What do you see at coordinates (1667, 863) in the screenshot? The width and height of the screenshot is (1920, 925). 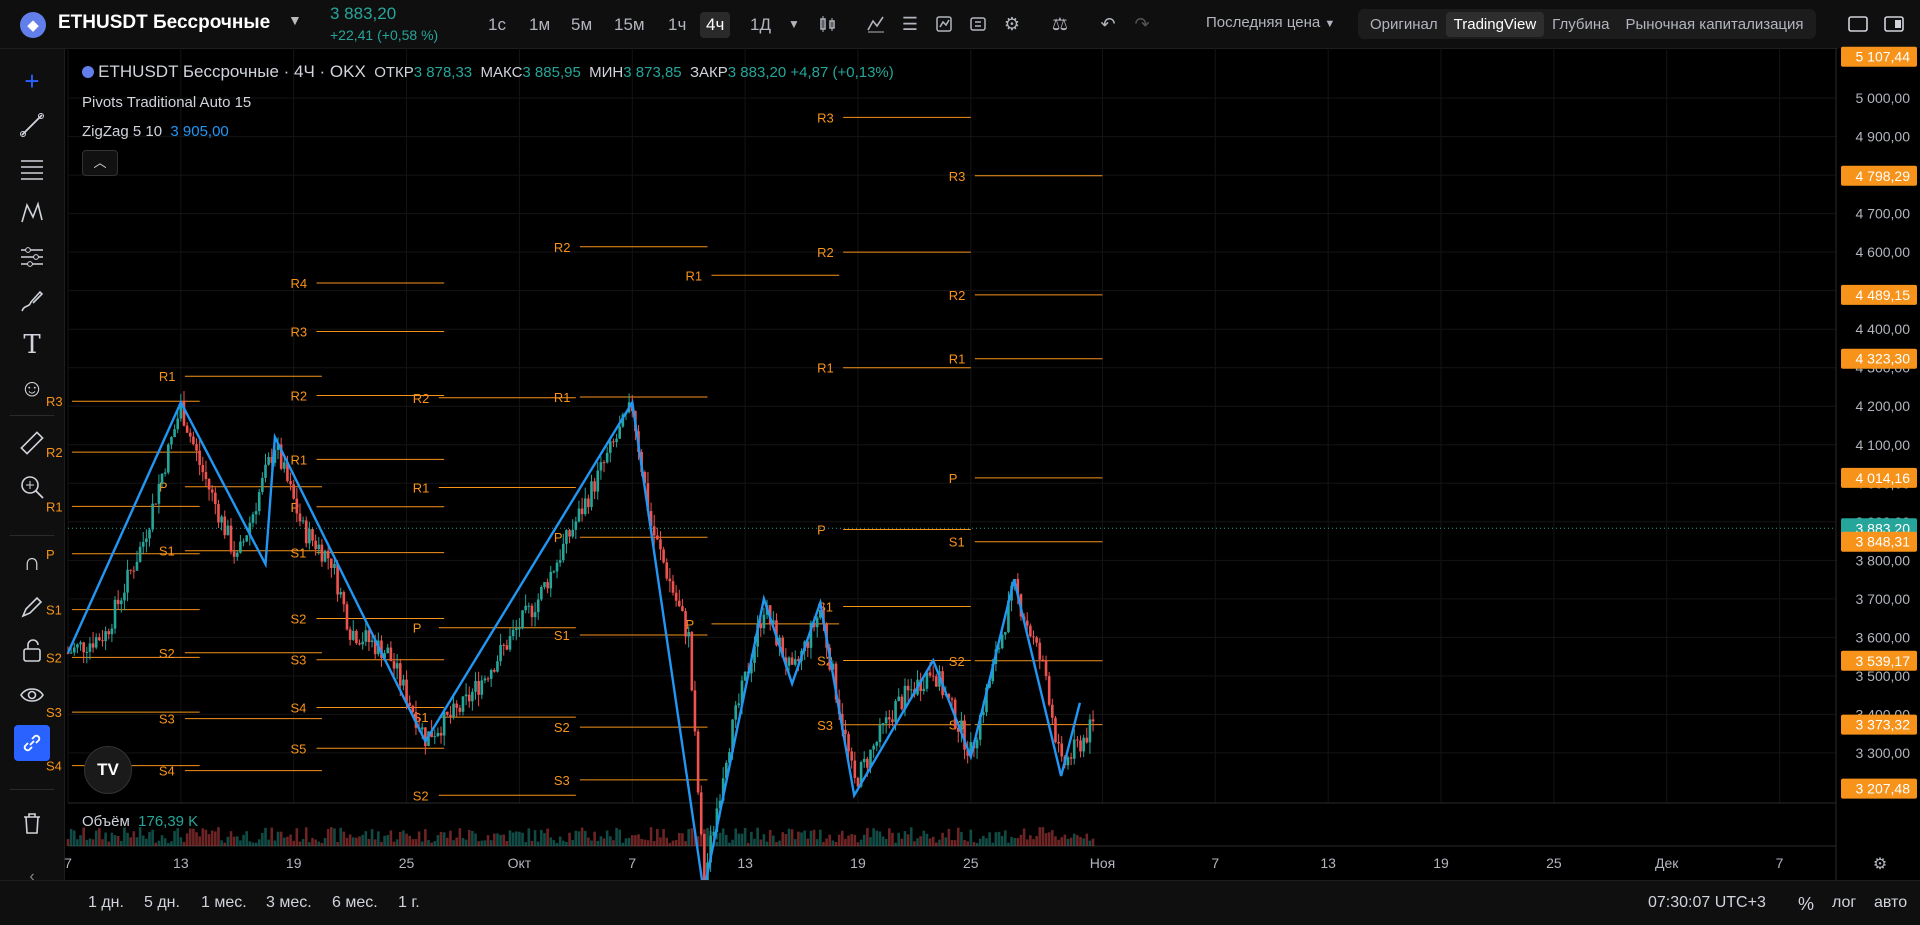 I see `time-tick-label: Дек` at bounding box center [1667, 863].